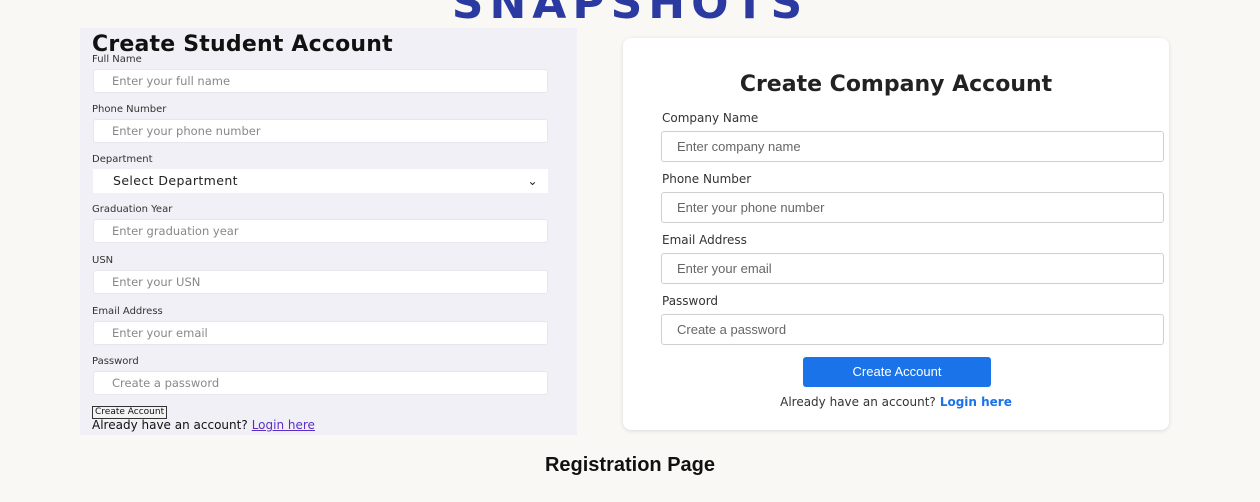 The width and height of the screenshot is (1260, 502). Describe the element at coordinates (320, 282) in the screenshot. I see `usn-input: Enter your USN` at that location.